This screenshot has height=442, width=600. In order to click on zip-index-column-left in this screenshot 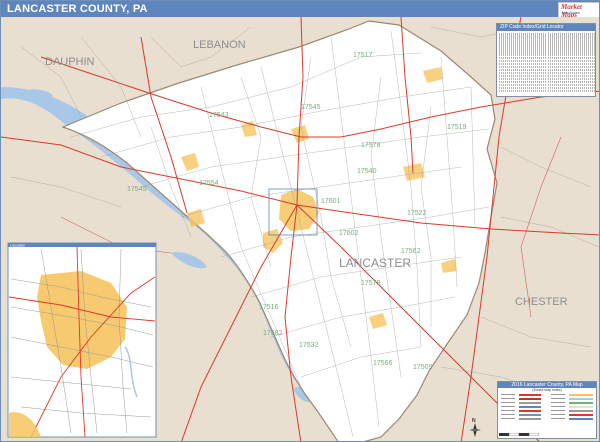, I will do `click(523, 63)`.